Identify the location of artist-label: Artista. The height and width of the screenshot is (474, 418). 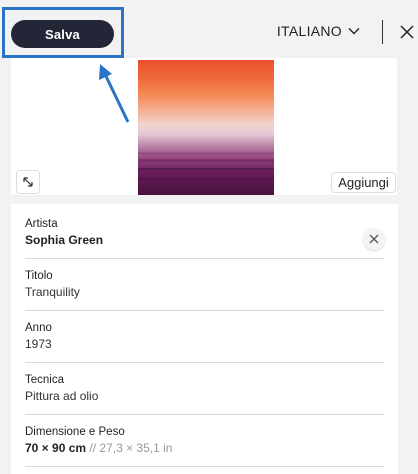
(41, 224).